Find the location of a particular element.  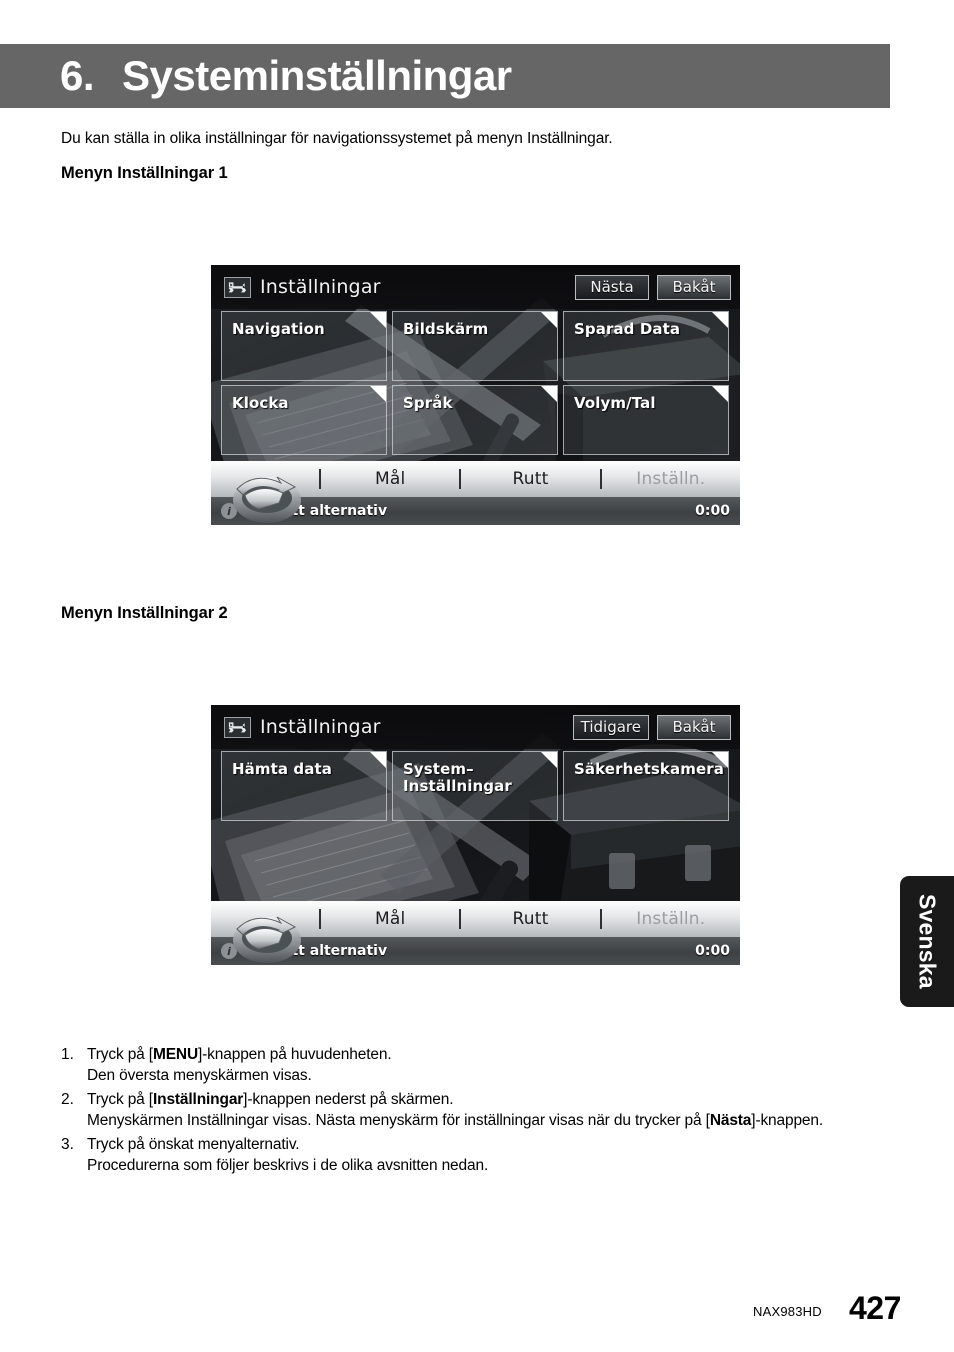

menu-tile-sprak: Språk is located at coordinates (475, 420).